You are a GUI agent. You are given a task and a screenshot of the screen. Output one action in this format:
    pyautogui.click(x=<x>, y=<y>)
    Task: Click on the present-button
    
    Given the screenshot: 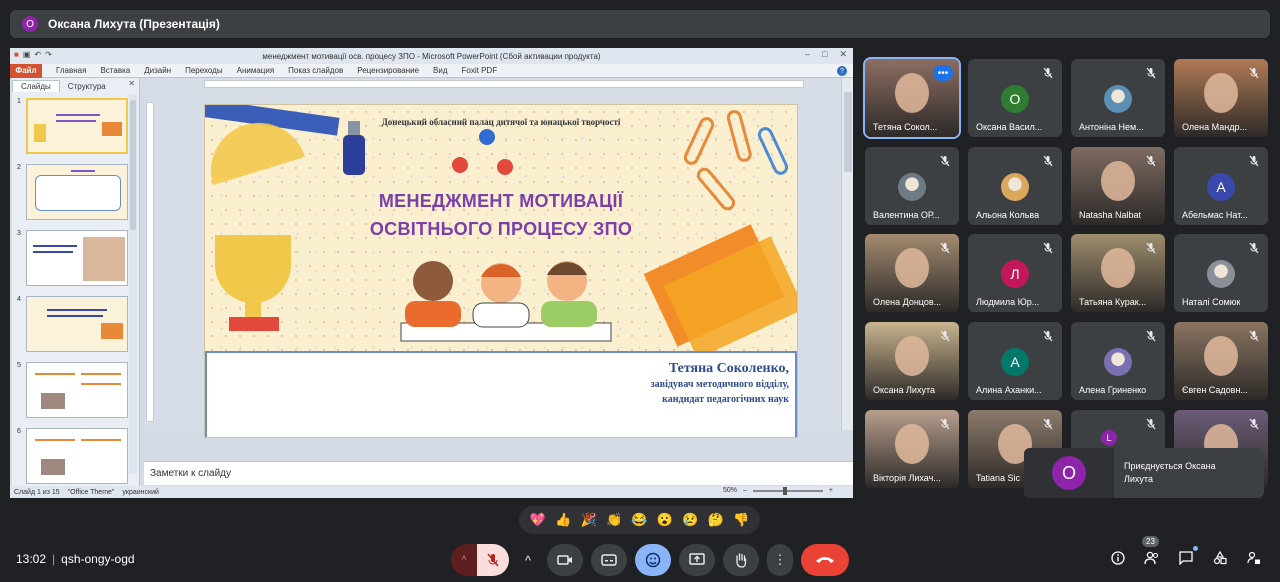 What is the action you would take?
    pyautogui.click(x=697, y=560)
    